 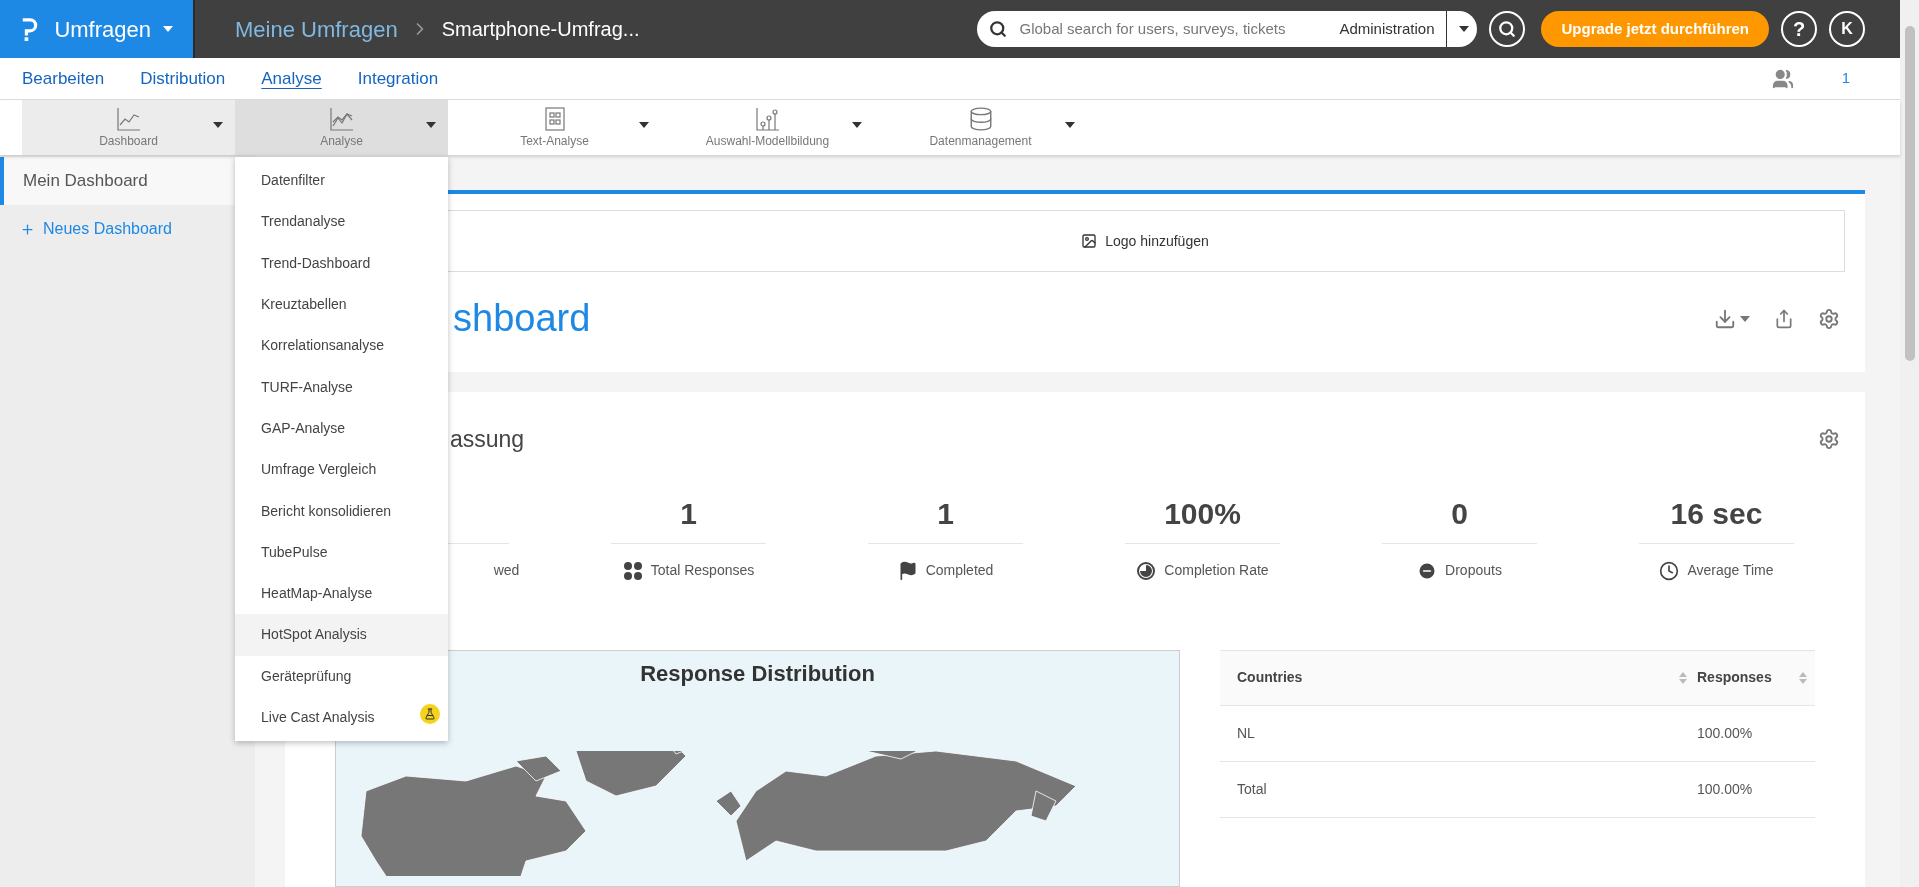 I want to click on help-button: ?, so click(x=1799, y=29).